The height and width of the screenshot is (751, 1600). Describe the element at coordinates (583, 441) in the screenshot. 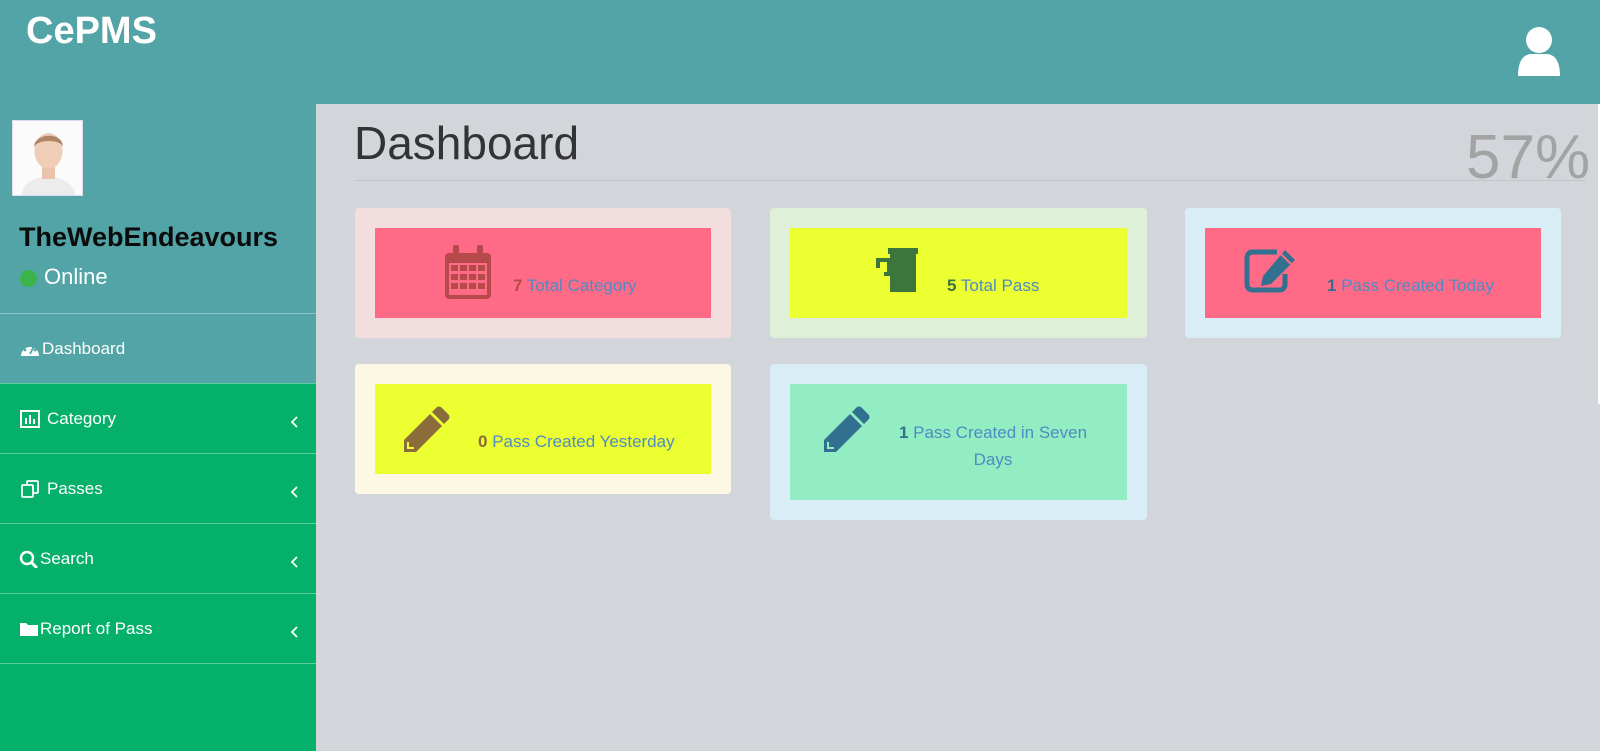

I see `stat-label: Pass Created Yesterday` at that location.